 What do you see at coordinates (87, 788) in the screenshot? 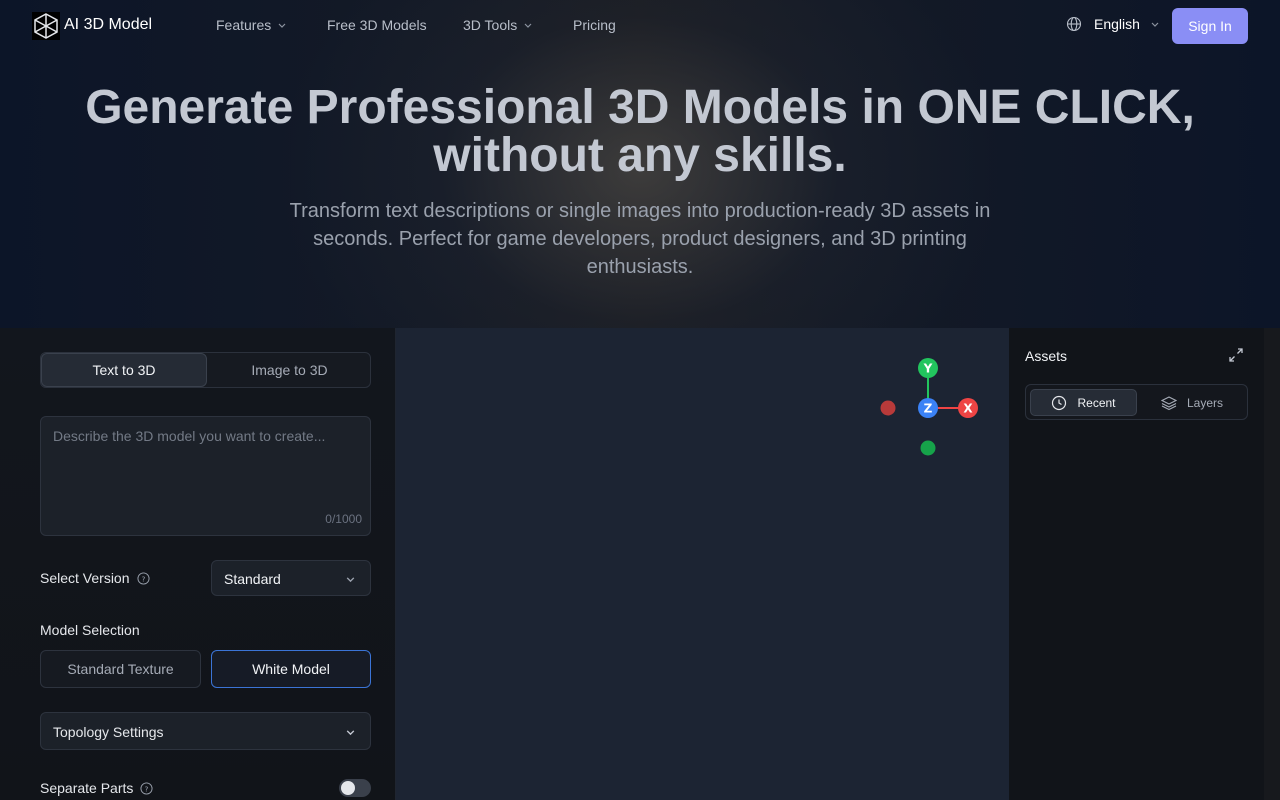
I see `separate-parts-label: Separate Parts` at bounding box center [87, 788].